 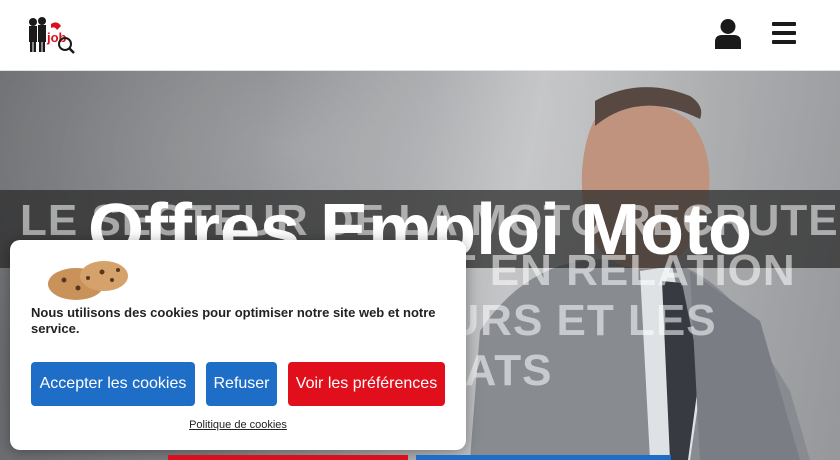 What do you see at coordinates (113, 384) in the screenshot?
I see `accept-cookies-button: Accepter les cookies` at bounding box center [113, 384].